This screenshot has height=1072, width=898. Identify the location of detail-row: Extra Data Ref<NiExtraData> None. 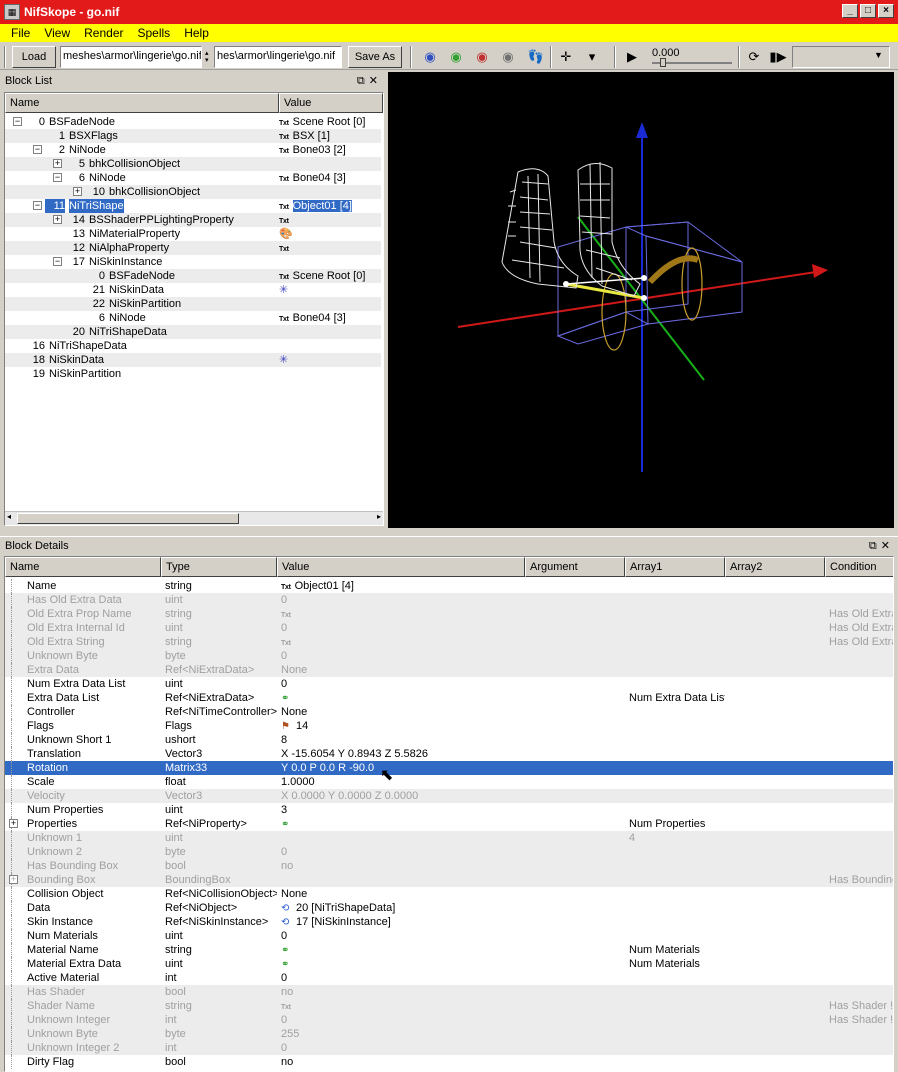
(449, 670).